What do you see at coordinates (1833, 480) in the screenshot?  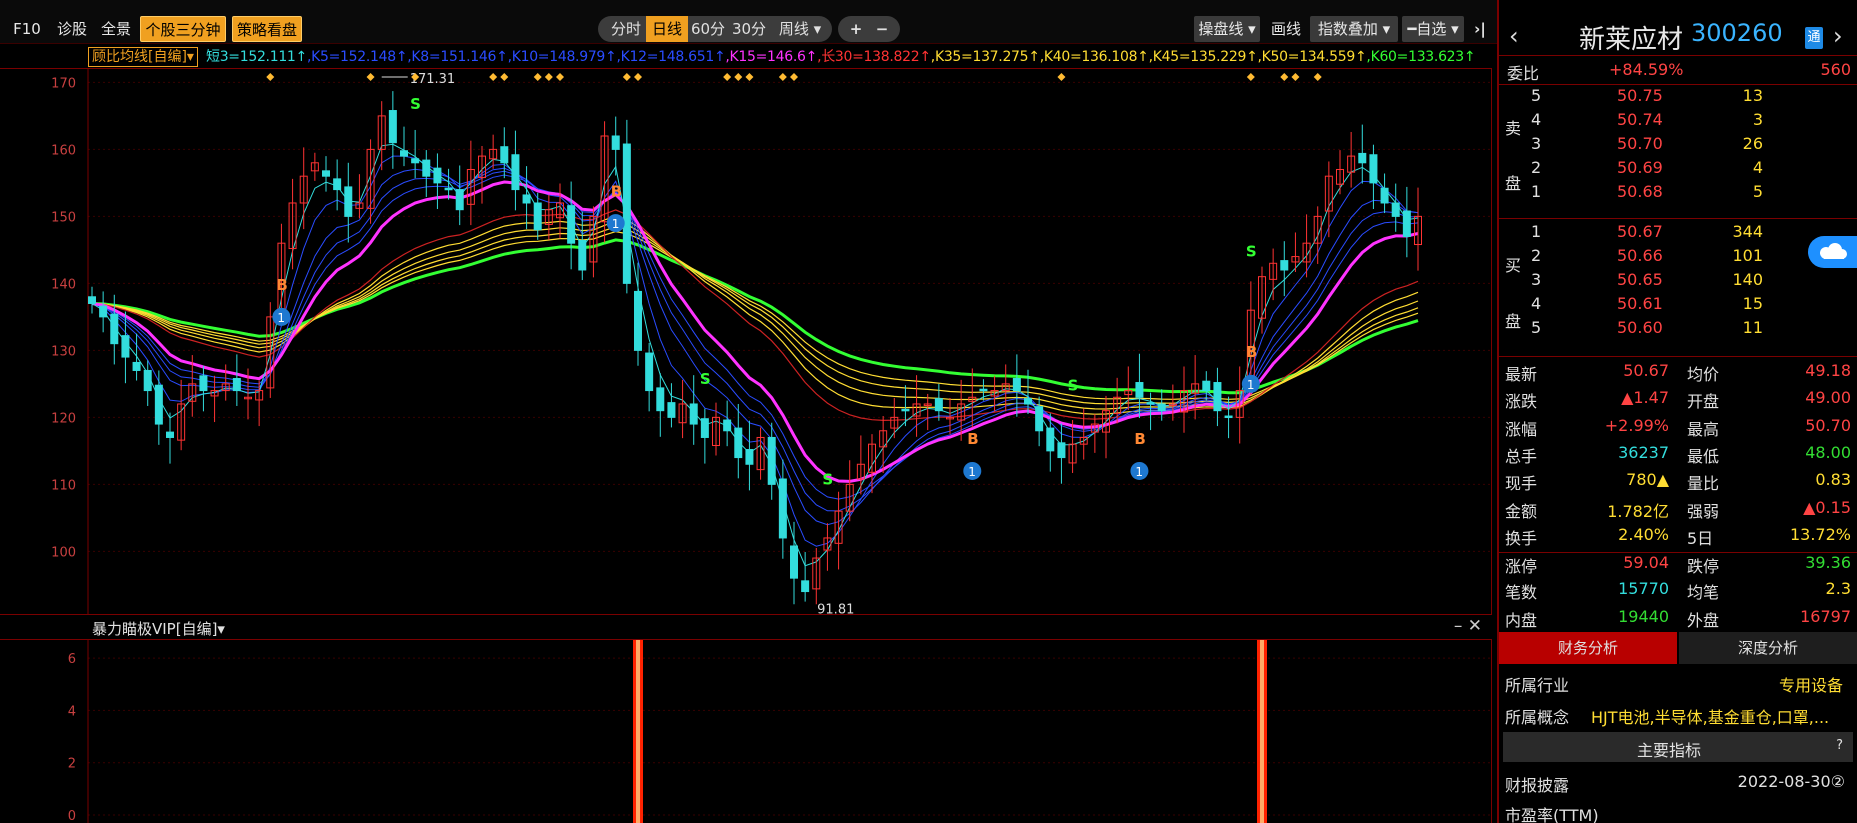 I see `stat-value: 0.83` at bounding box center [1833, 480].